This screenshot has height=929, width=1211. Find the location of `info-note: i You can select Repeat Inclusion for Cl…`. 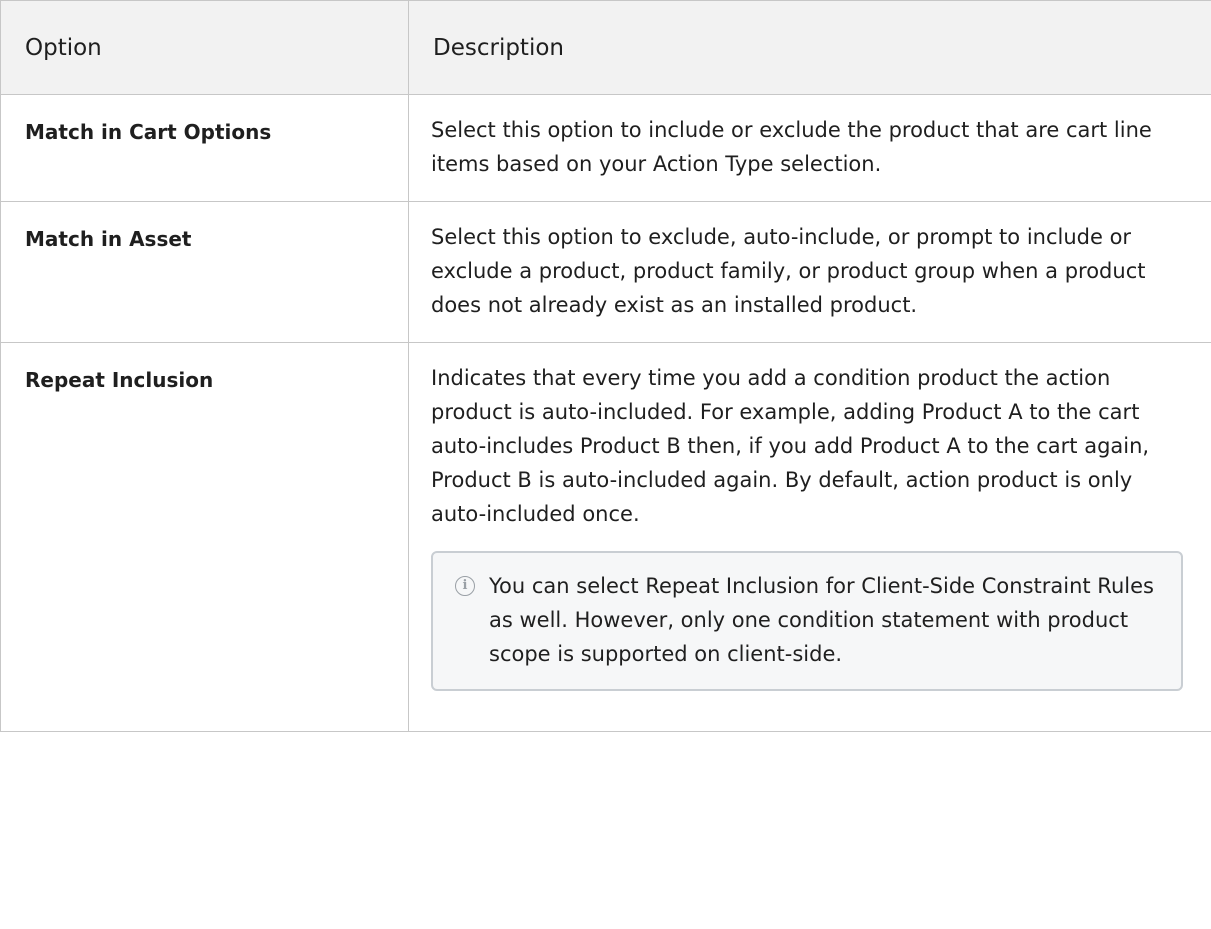

info-note: i You can select Repeat Inclusion for Cl… is located at coordinates (807, 621).